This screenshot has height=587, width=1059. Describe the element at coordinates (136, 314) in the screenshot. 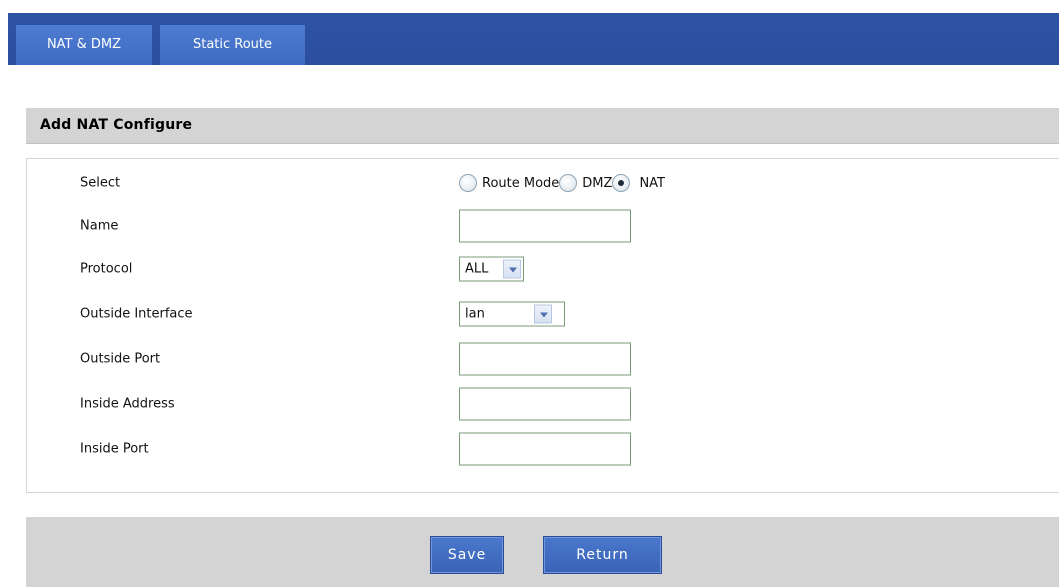

I see `outside-interface-label: Outside Interface` at that location.